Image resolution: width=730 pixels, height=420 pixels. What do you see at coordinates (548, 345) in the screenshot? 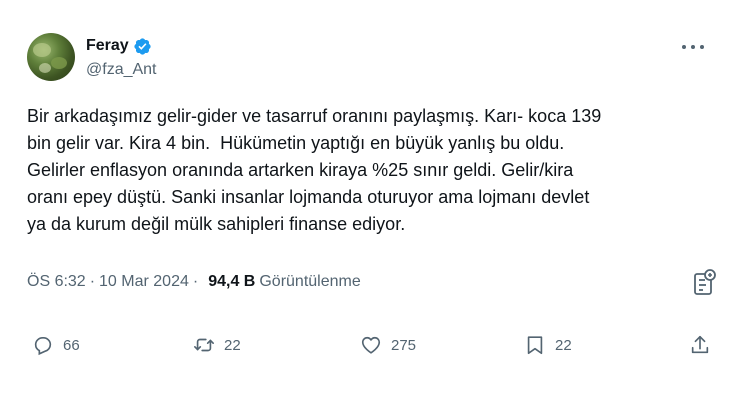
I see `bookmark-button: 22` at bounding box center [548, 345].